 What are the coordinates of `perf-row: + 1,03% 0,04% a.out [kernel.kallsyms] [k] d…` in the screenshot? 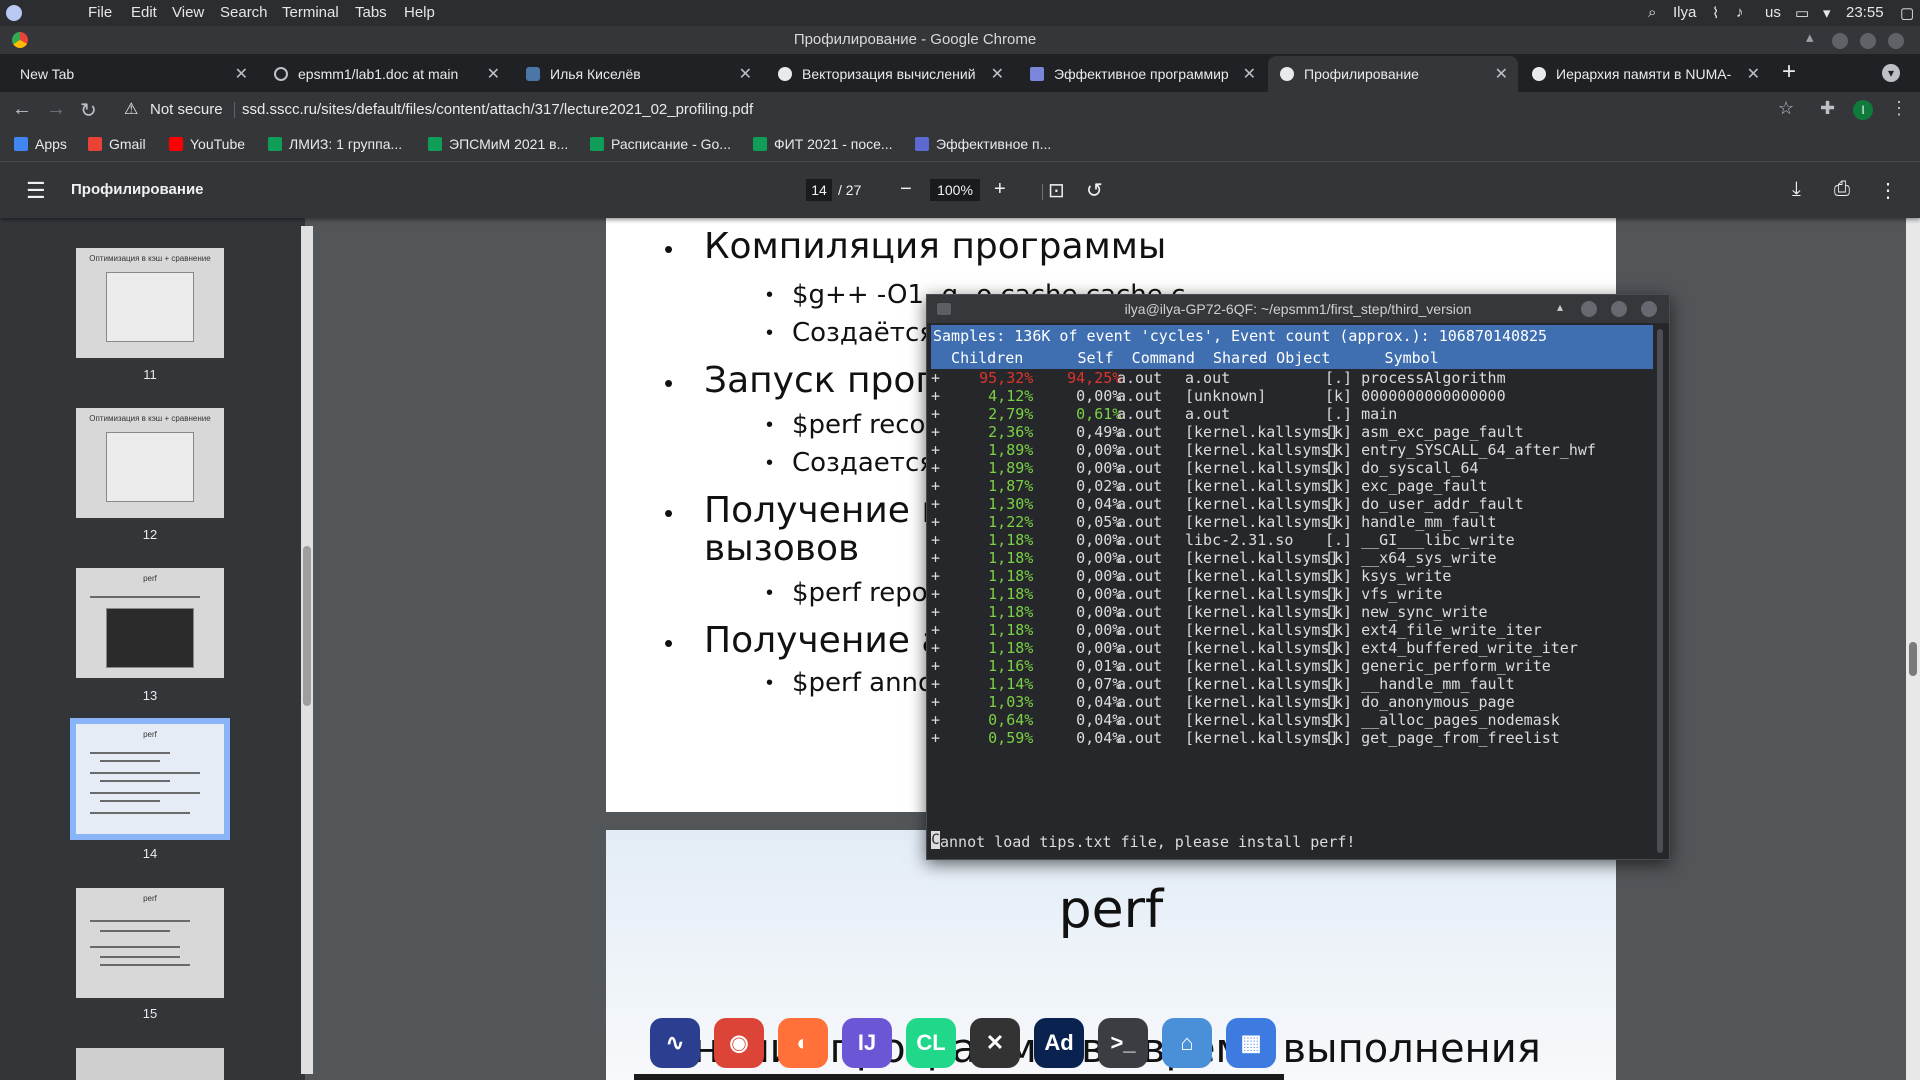 It's located at (1292, 702).